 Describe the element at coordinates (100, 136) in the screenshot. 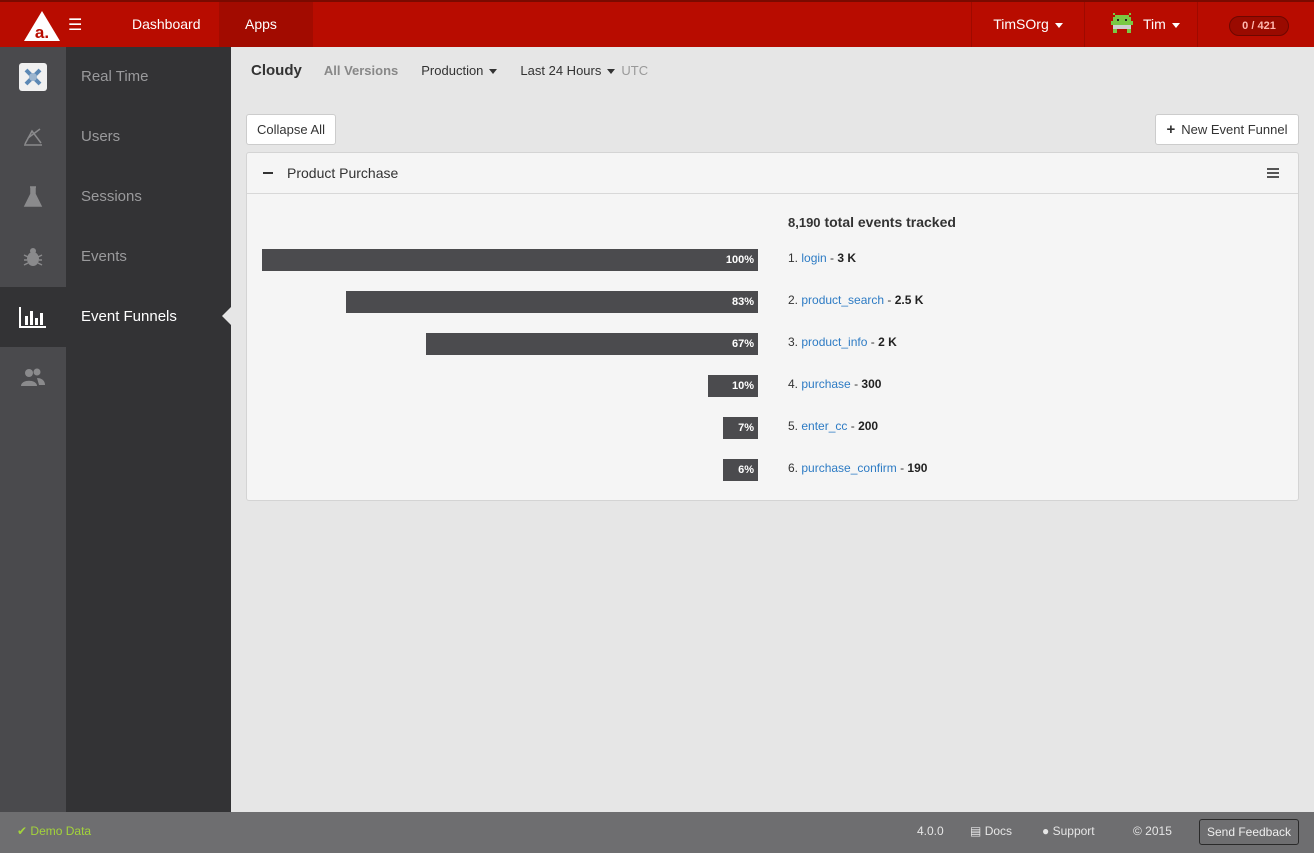

I see `sidebar-item-users: Users` at that location.